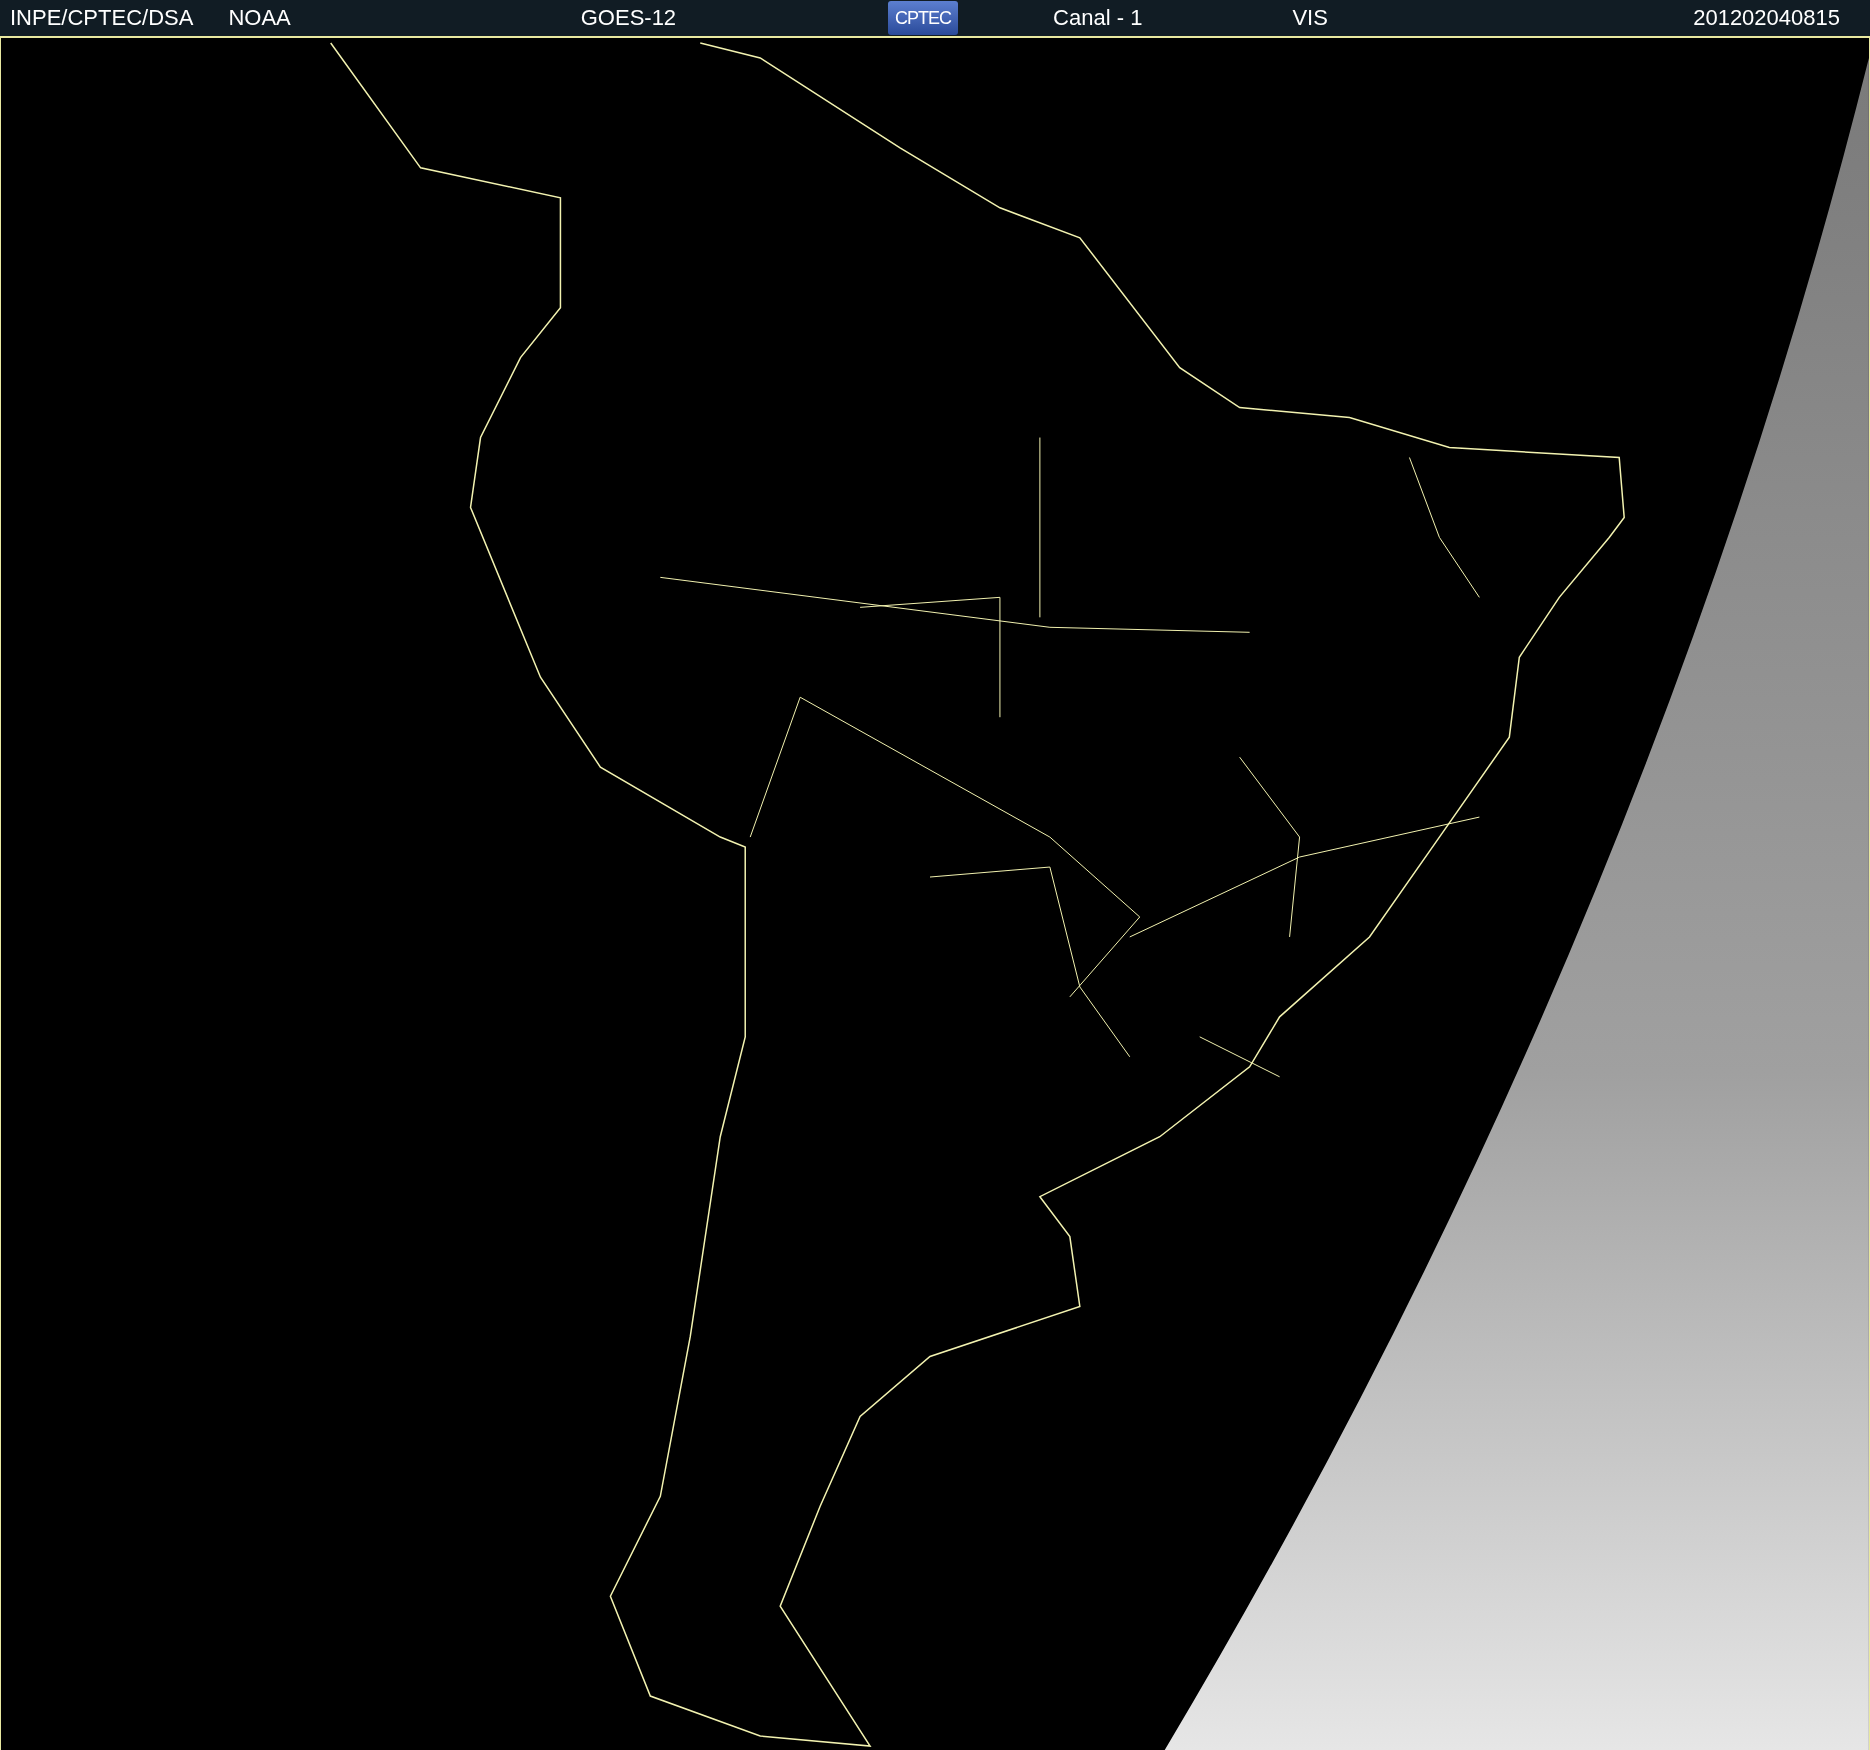  Describe the element at coordinates (102, 18) in the screenshot. I see `source-label: INPE/CPTEC/DSA` at that location.